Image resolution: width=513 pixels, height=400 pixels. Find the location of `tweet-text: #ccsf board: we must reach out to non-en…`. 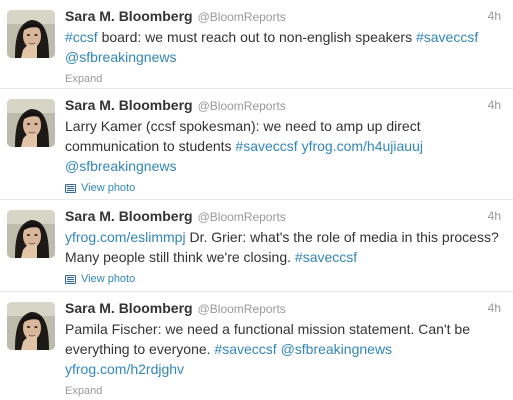

tweet-text: #ccsf board: we must reach out to non-en… is located at coordinates (285, 47).